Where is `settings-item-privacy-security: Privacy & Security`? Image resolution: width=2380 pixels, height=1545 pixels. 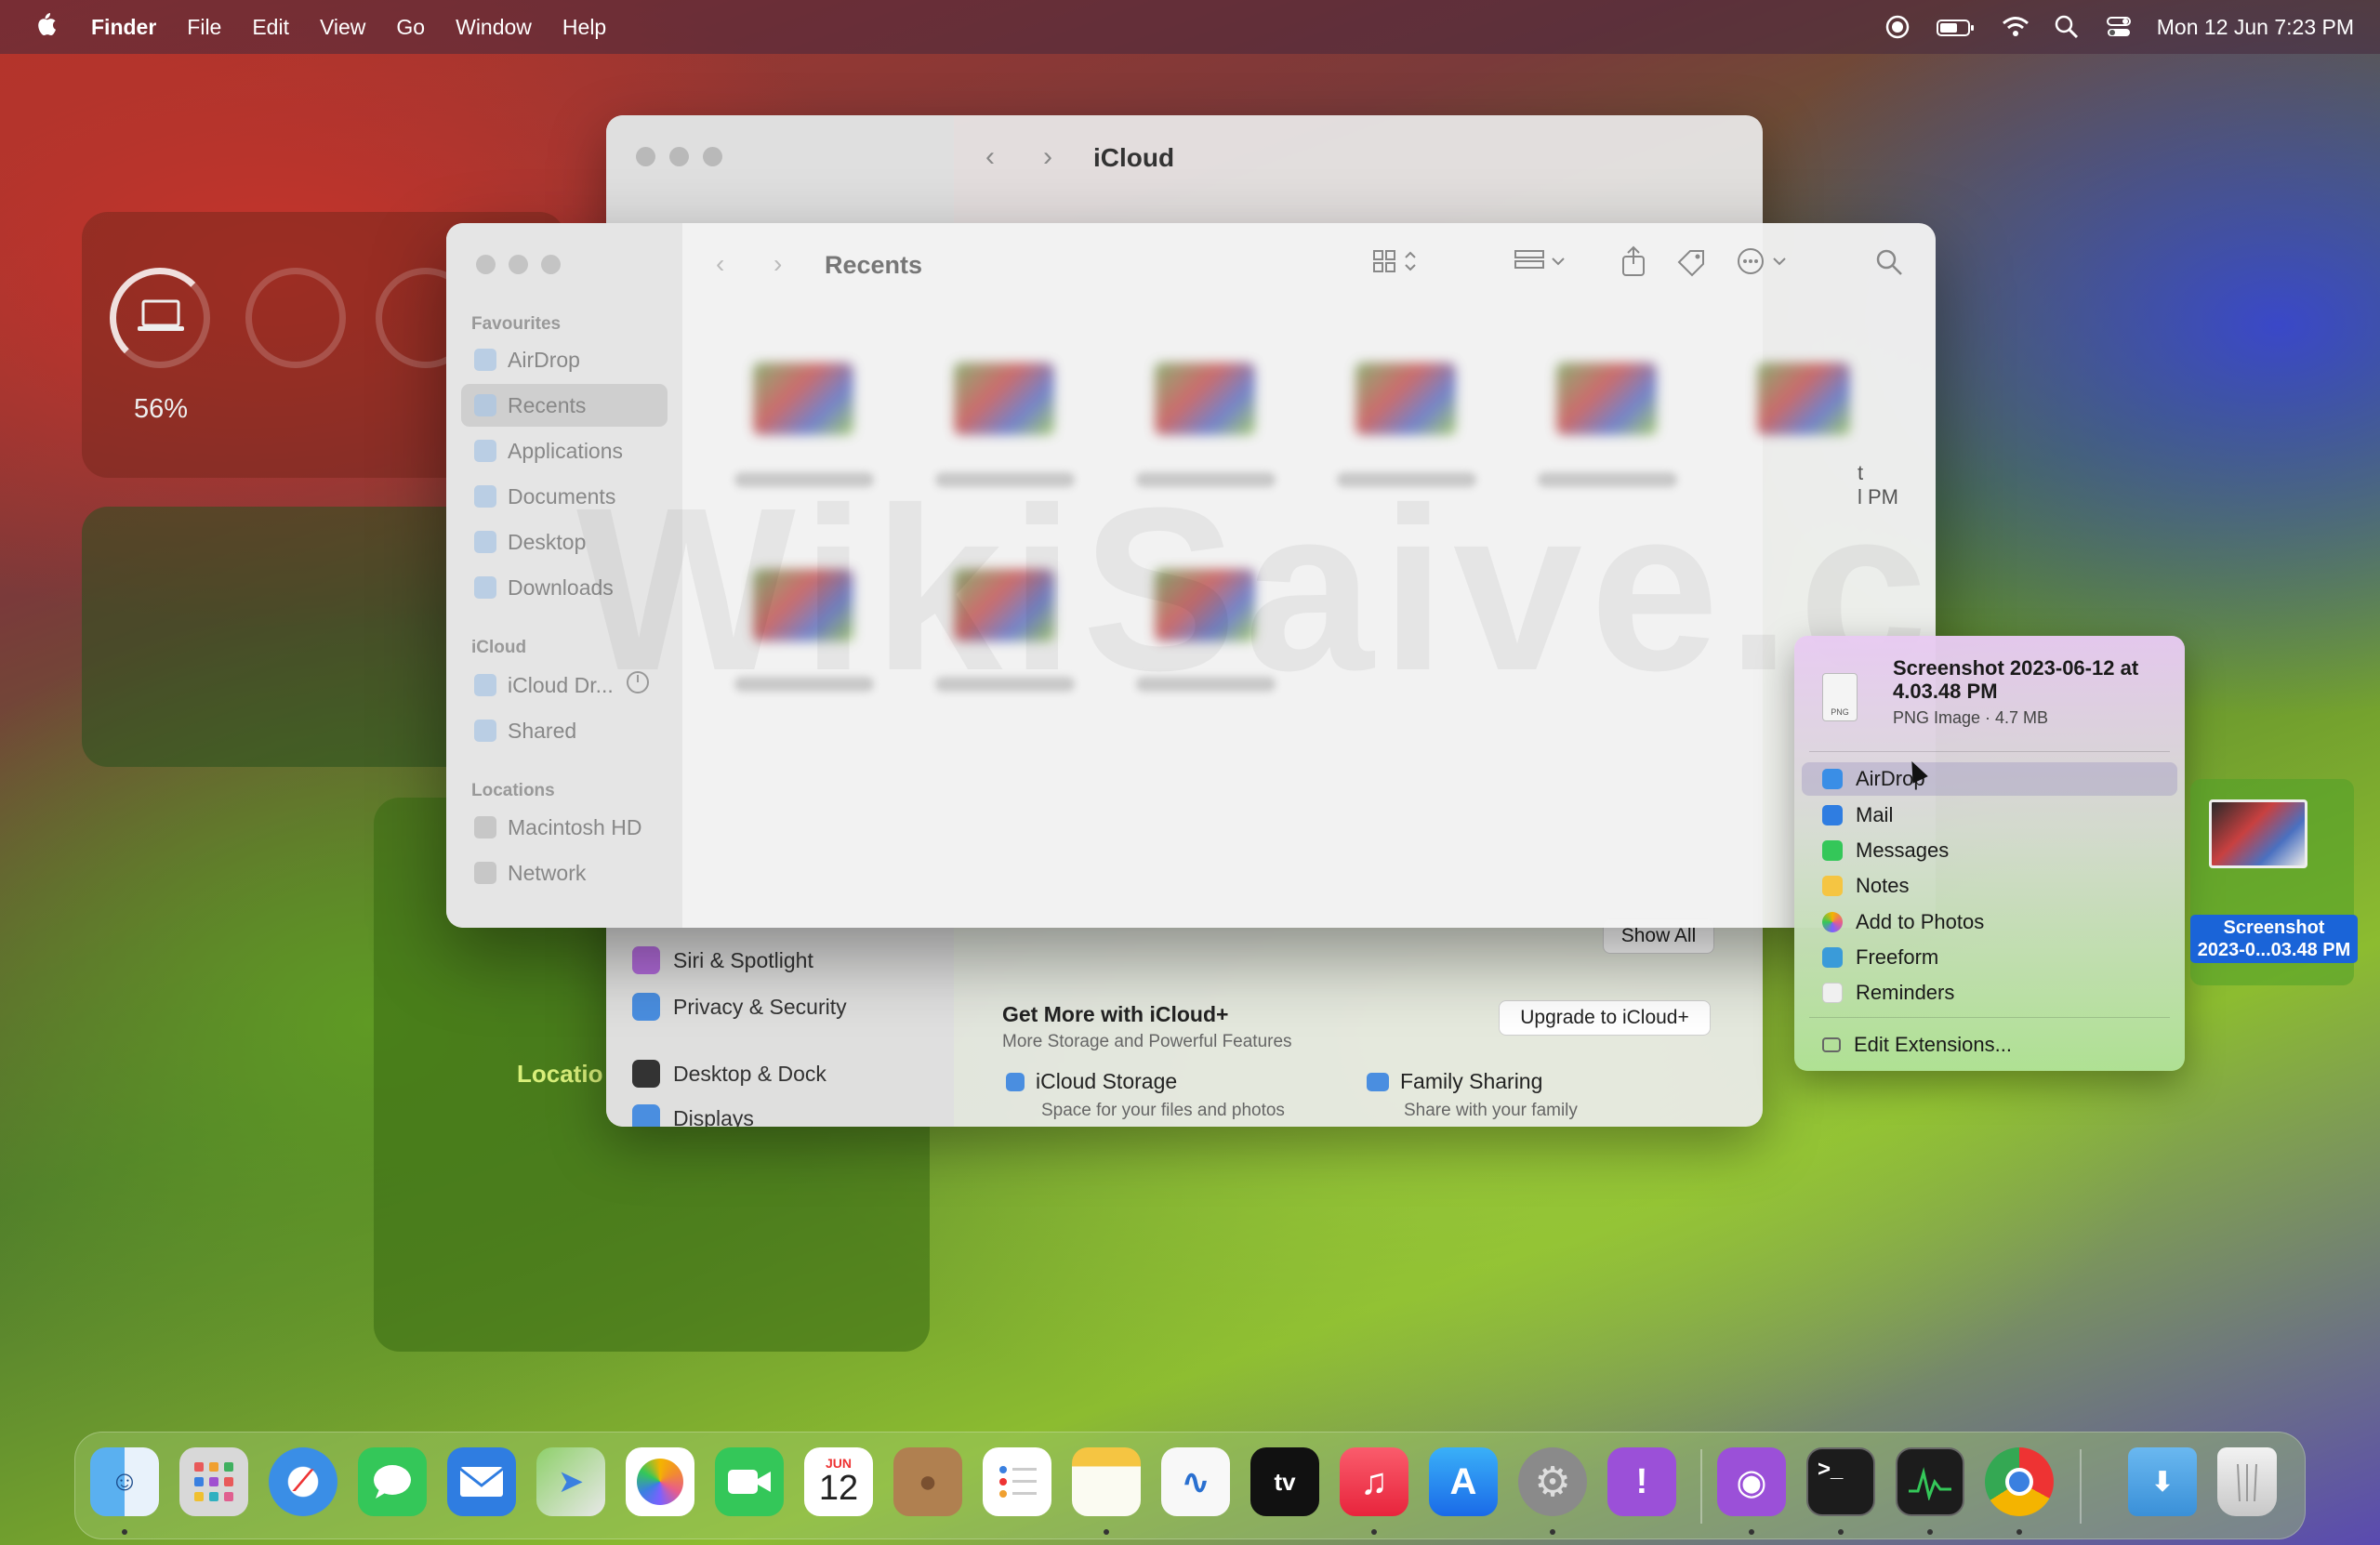 settings-item-privacy-security: Privacy & Security is located at coordinates (739, 1007).